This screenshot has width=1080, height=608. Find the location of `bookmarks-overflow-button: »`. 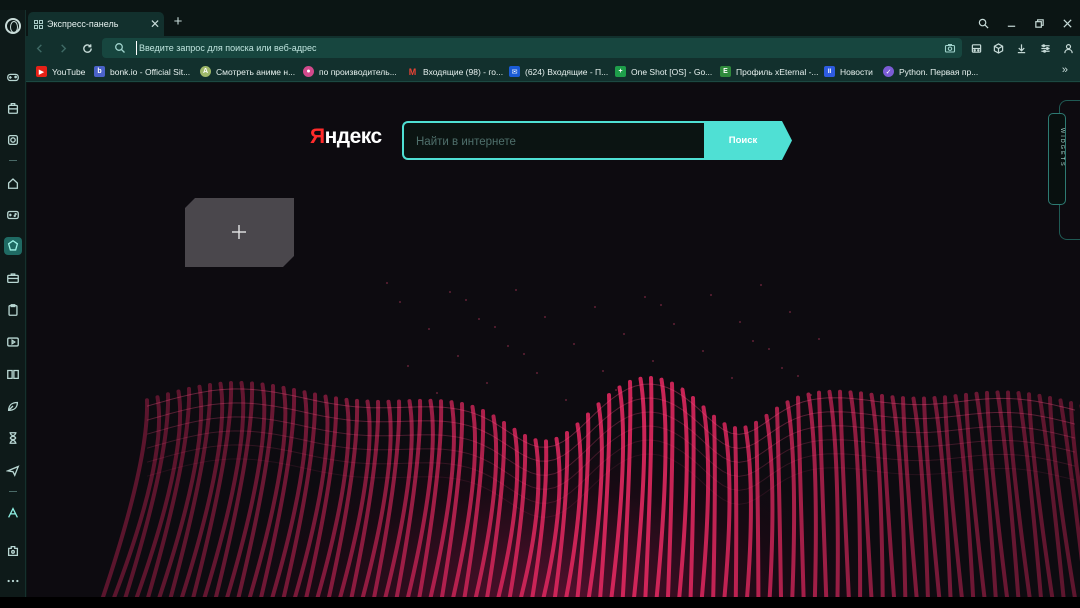

bookmarks-overflow-button: » is located at coordinates (1065, 70).